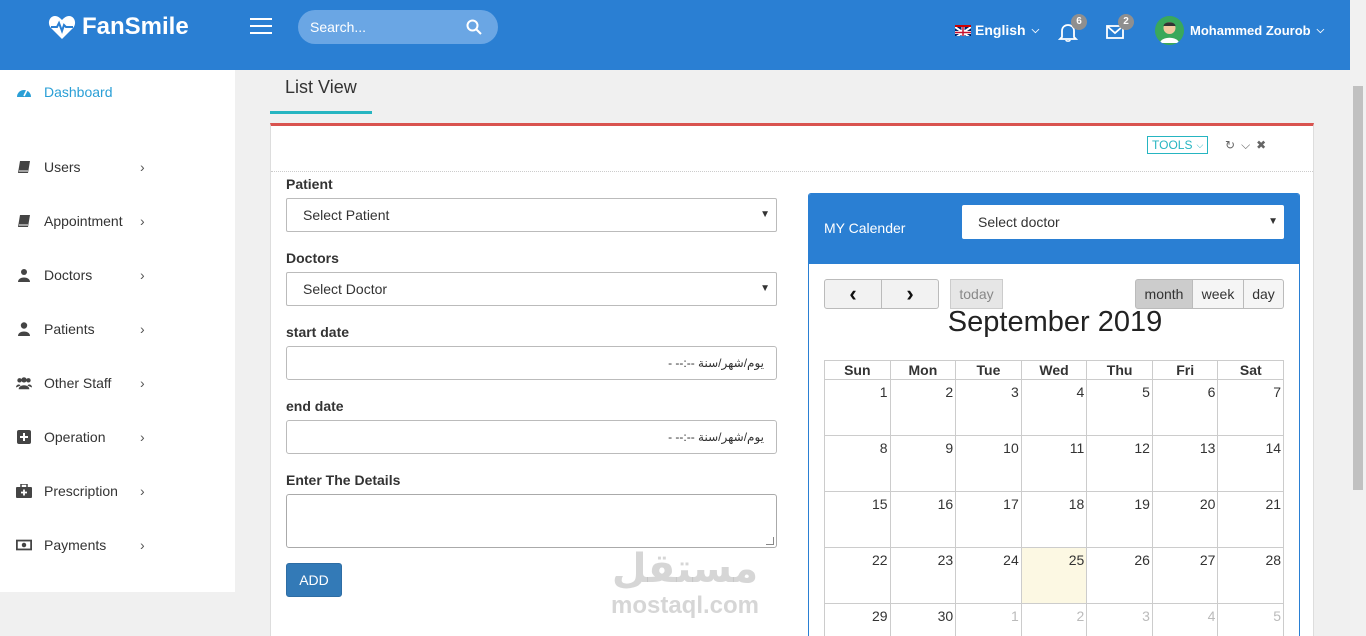 The height and width of the screenshot is (636, 1366). I want to click on calendar-day-cell: 10, so click(989, 464).